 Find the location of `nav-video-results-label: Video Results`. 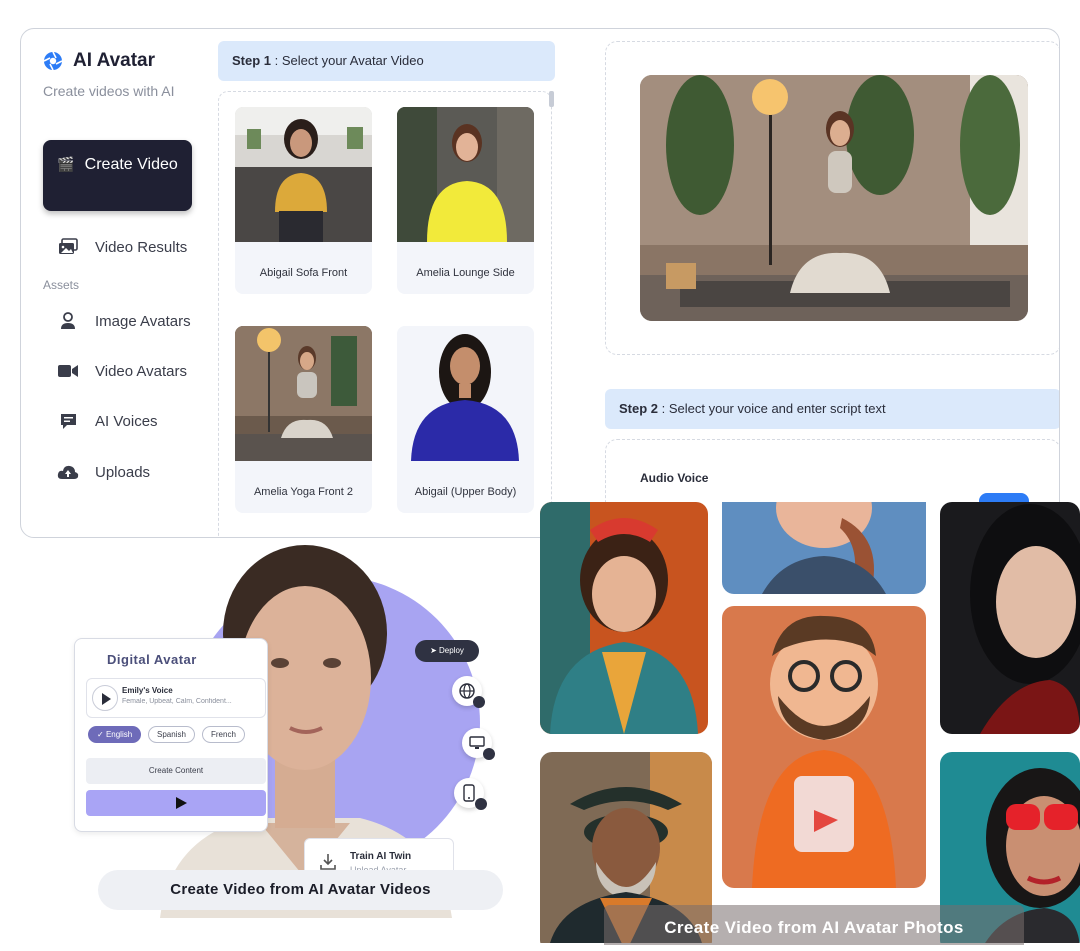

nav-video-results-label: Video Results is located at coordinates (141, 247).